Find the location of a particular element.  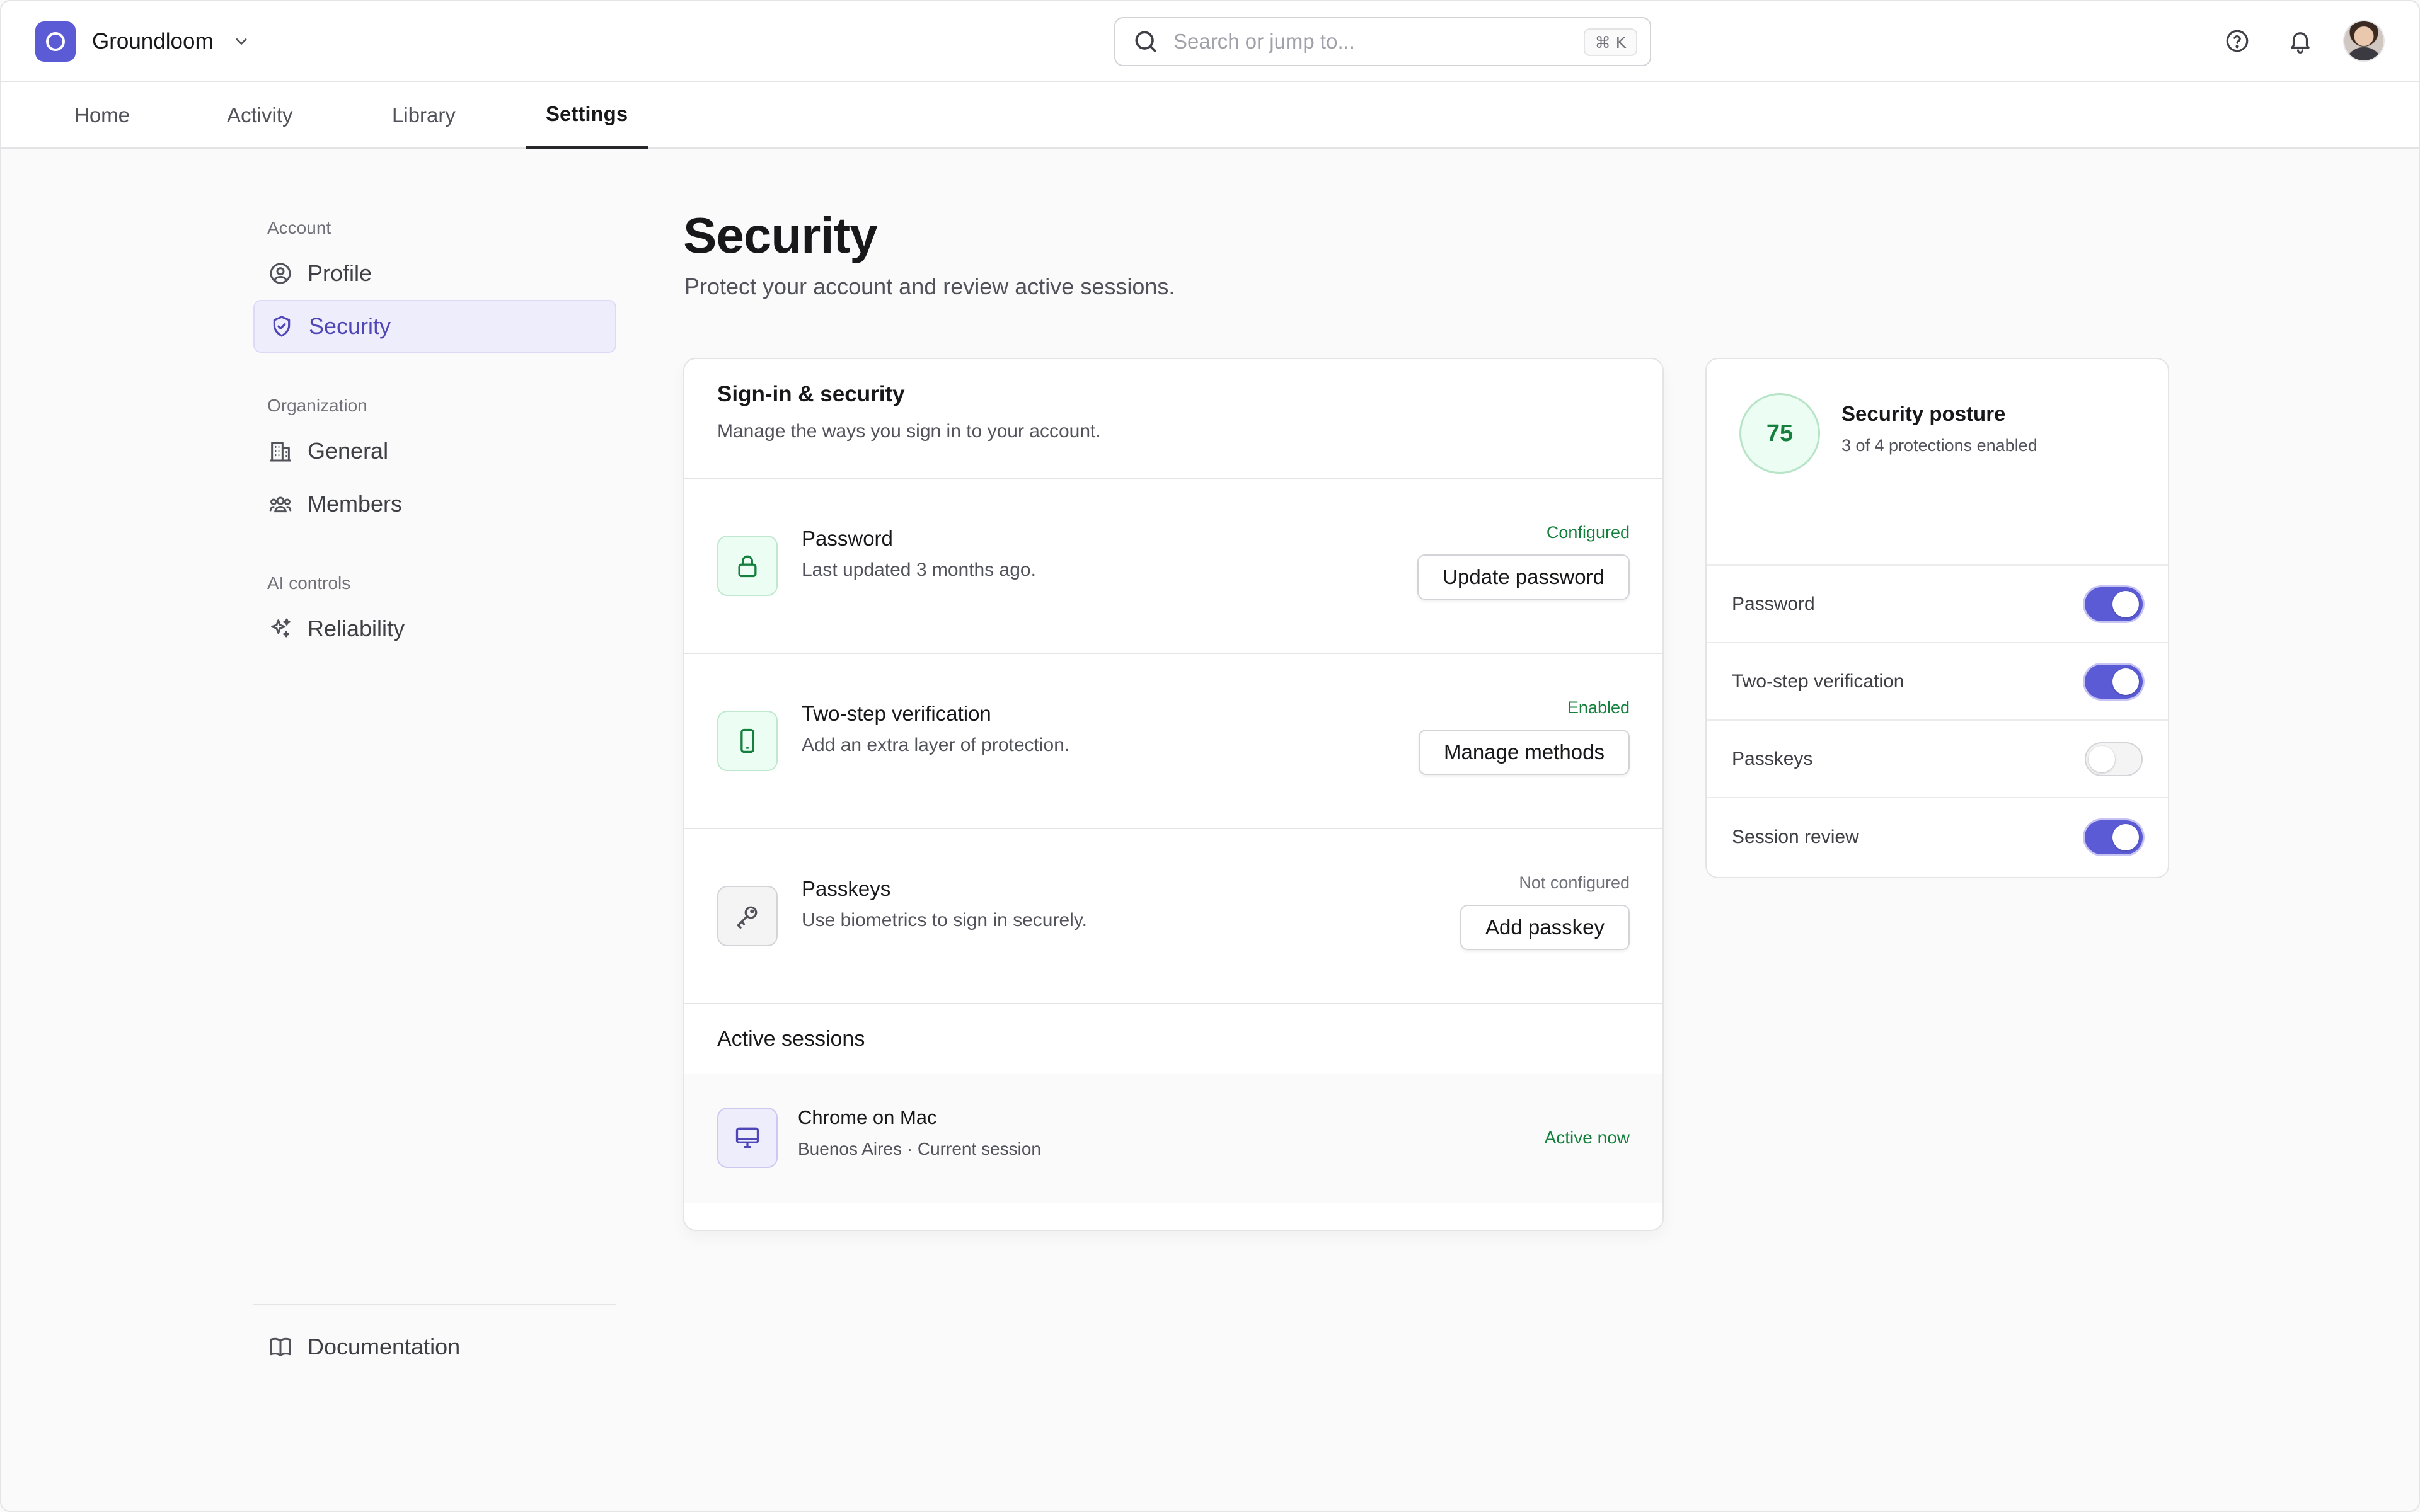

toggle-row-password: Password is located at coordinates (1937, 604).